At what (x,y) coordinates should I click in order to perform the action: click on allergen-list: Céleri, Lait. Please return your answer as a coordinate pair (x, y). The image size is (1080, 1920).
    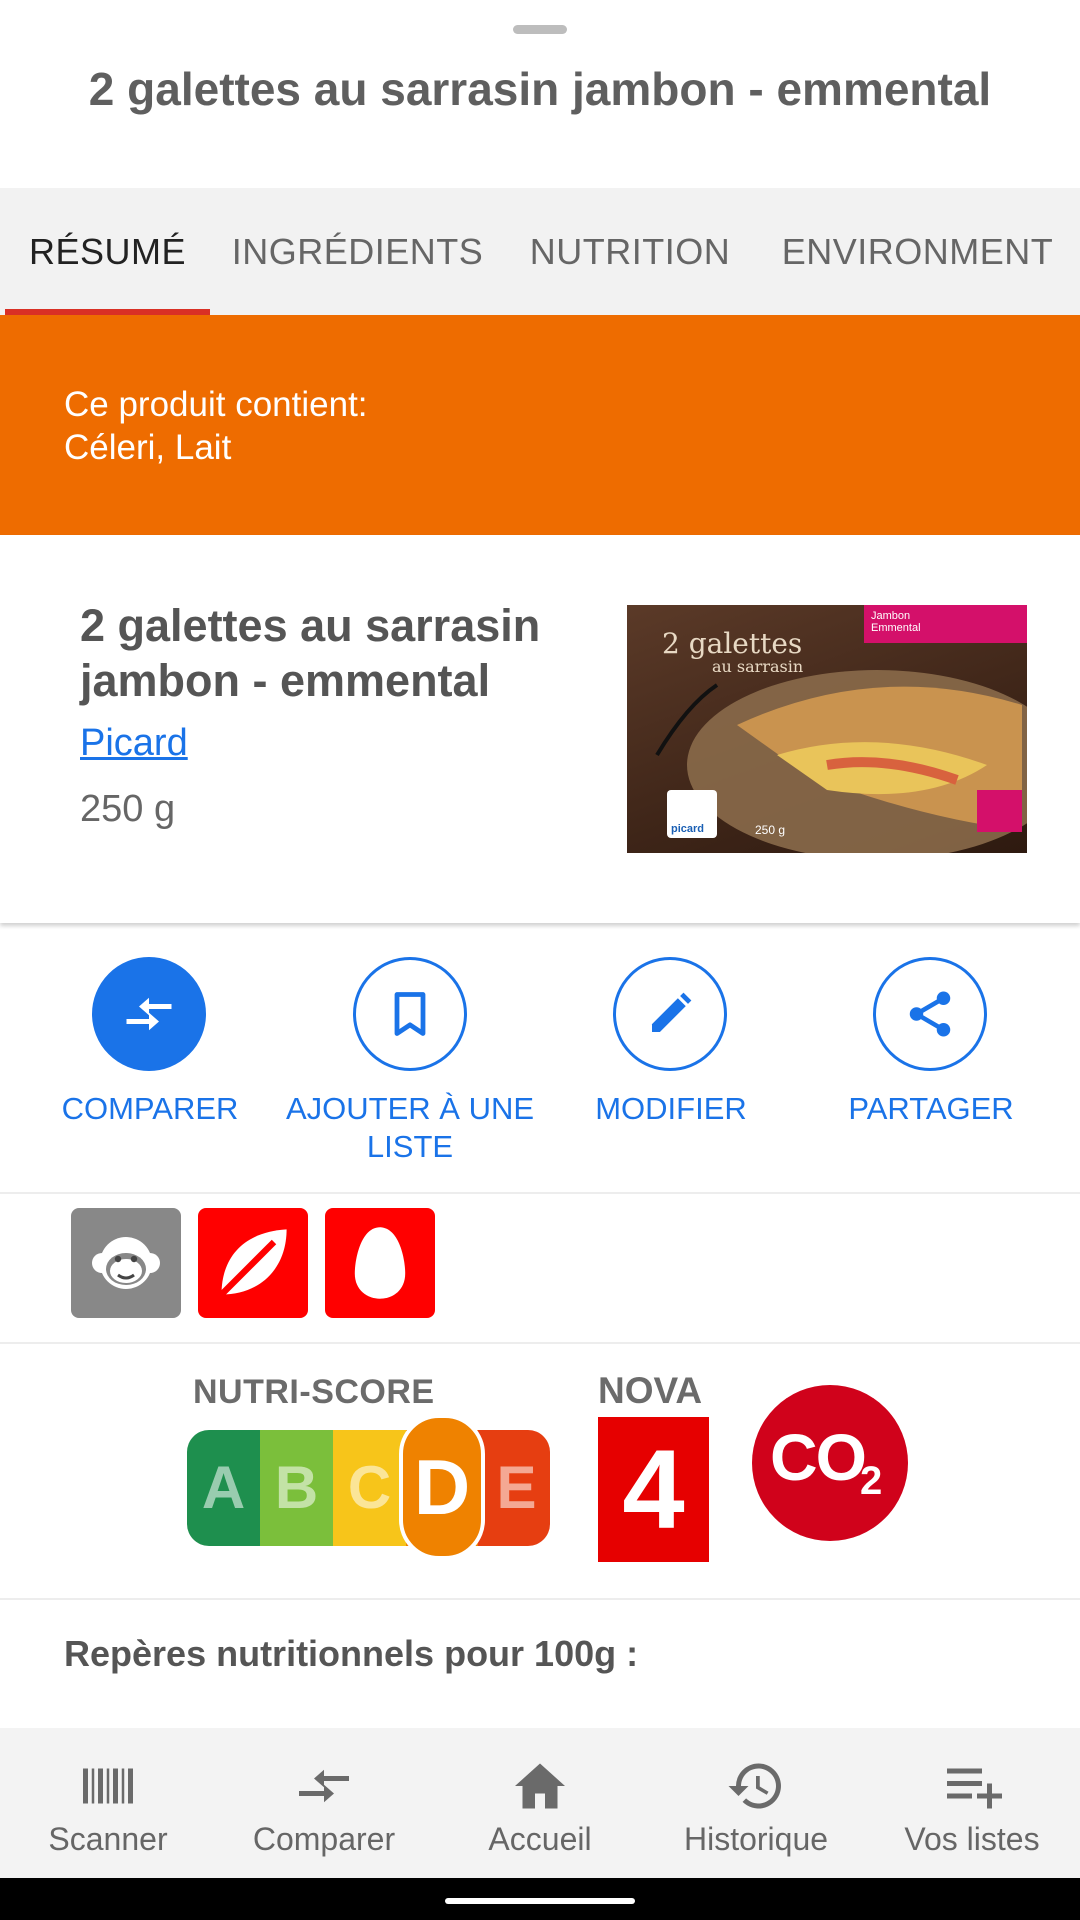
    Looking at the image, I should click on (148, 447).